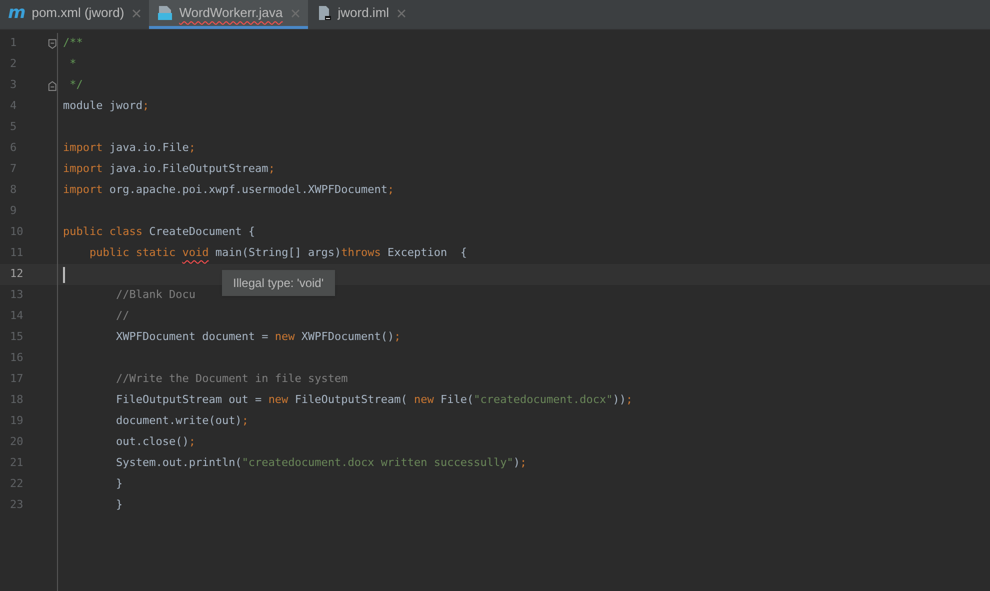 This screenshot has width=990, height=591. Describe the element at coordinates (129, 148) in the screenshot. I see `code-line: import java.io.File;` at that location.